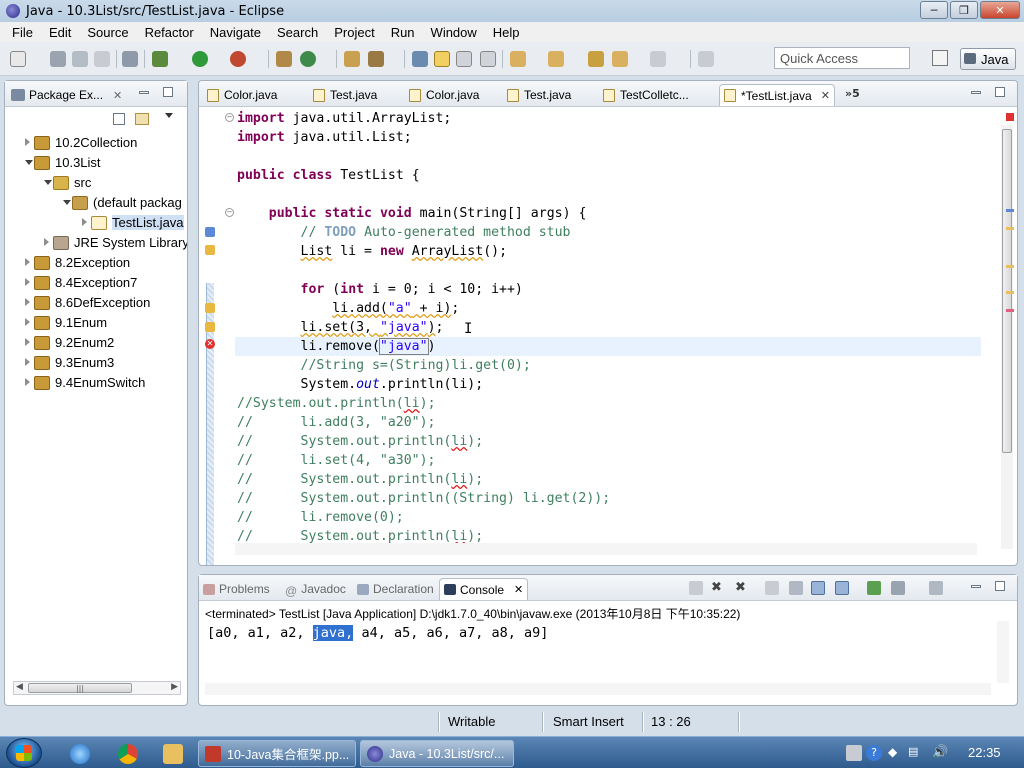 The height and width of the screenshot is (768, 1024). I want to click on menu-refactor: Refactor, so click(169, 32).